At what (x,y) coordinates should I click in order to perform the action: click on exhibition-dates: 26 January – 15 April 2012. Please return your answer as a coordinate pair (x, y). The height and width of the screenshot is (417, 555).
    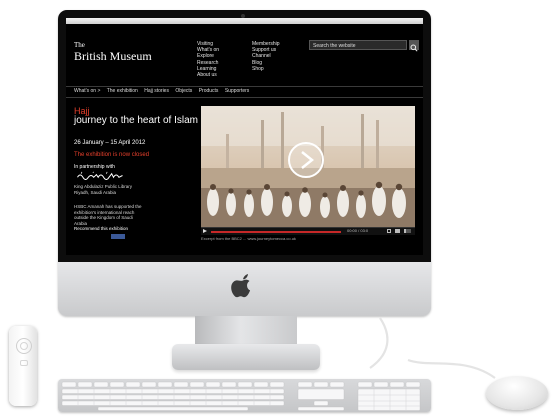
    Looking at the image, I should click on (110, 143).